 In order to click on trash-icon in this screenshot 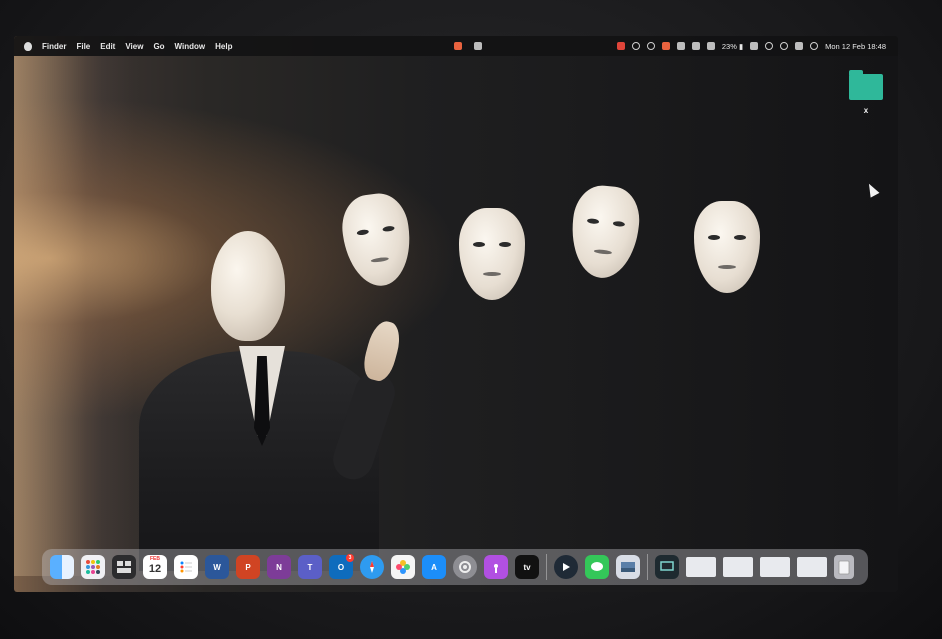, I will do `click(844, 567)`.